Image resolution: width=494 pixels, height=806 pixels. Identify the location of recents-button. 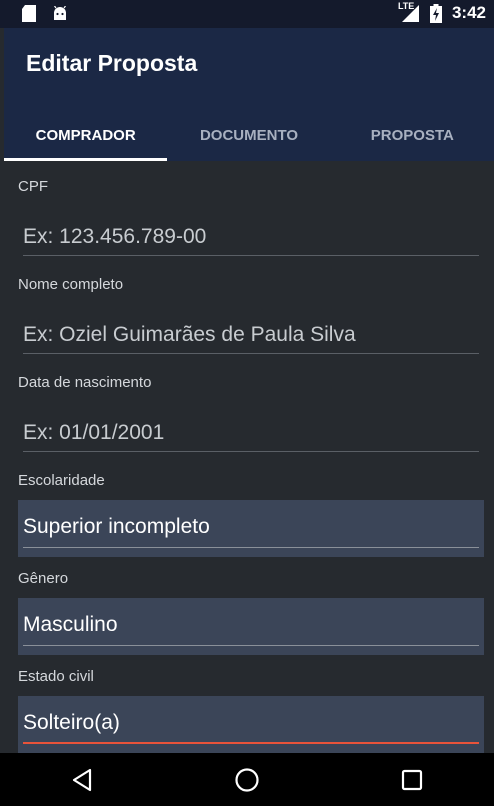
(412, 779).